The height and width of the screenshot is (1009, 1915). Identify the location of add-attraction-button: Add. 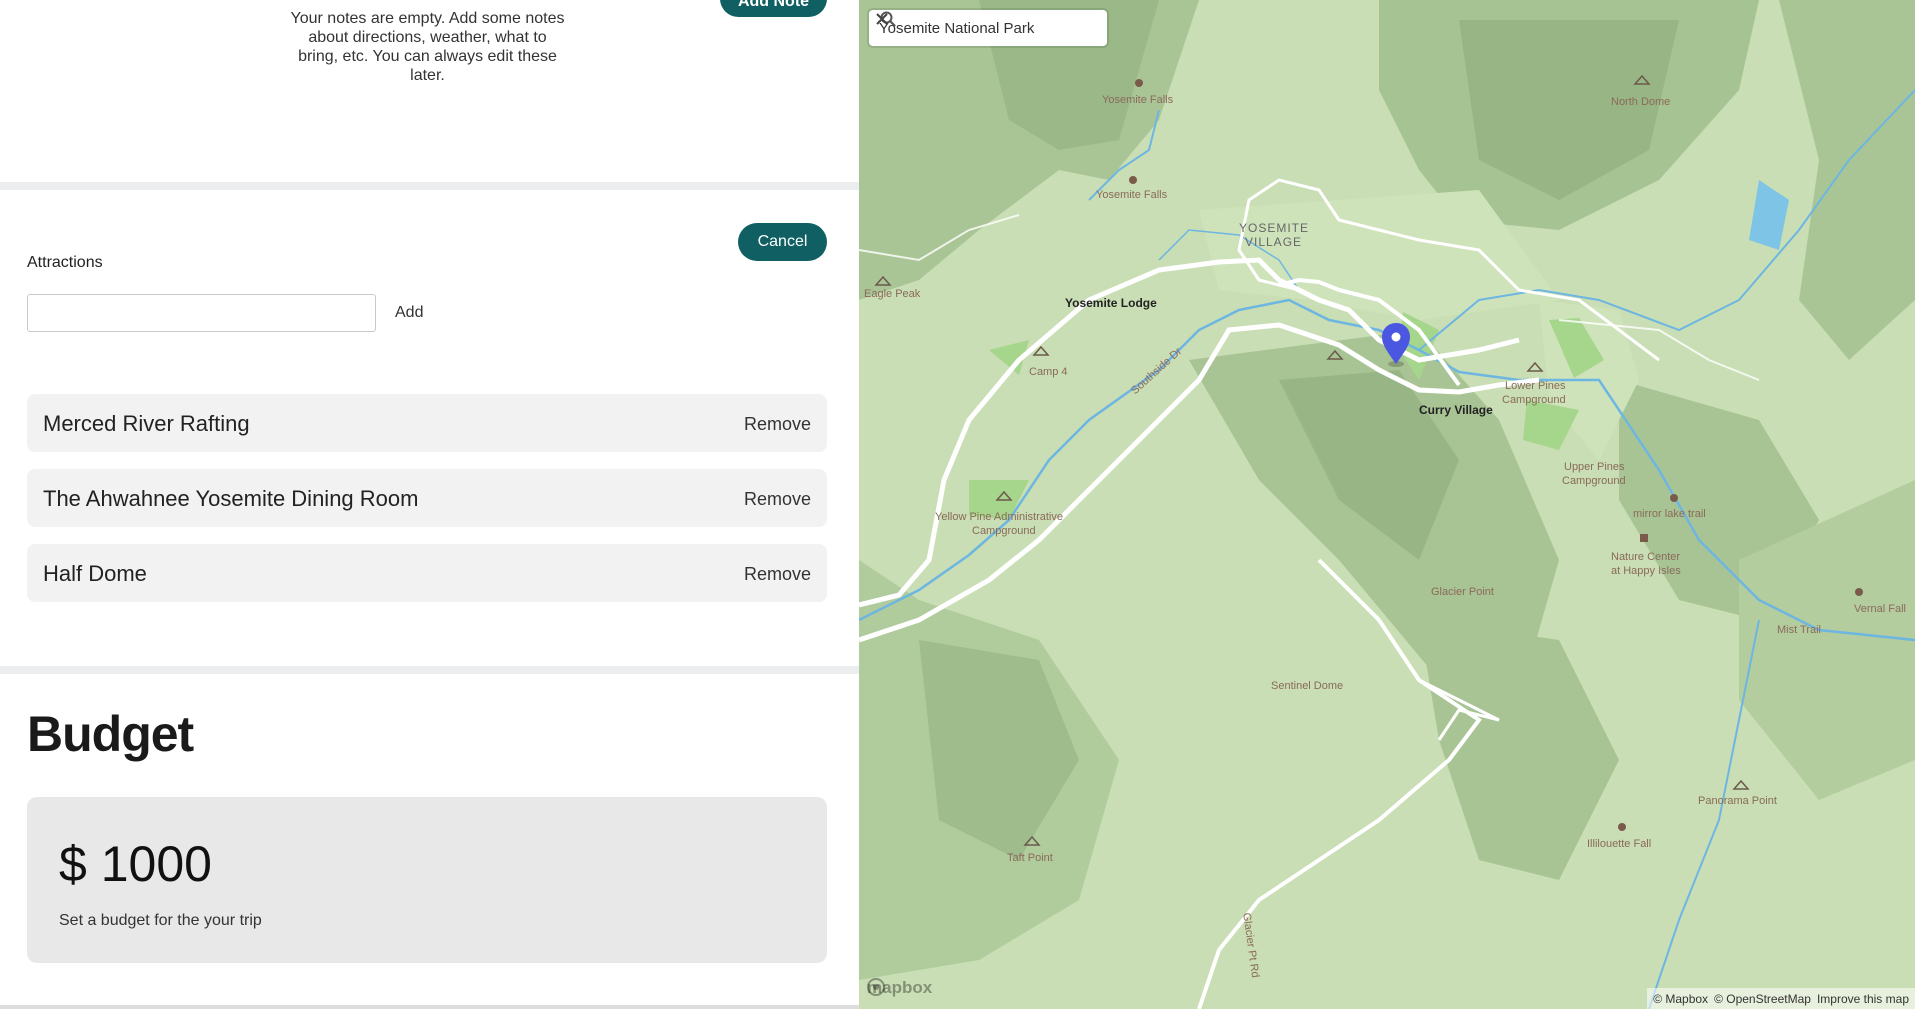
(409, 313).